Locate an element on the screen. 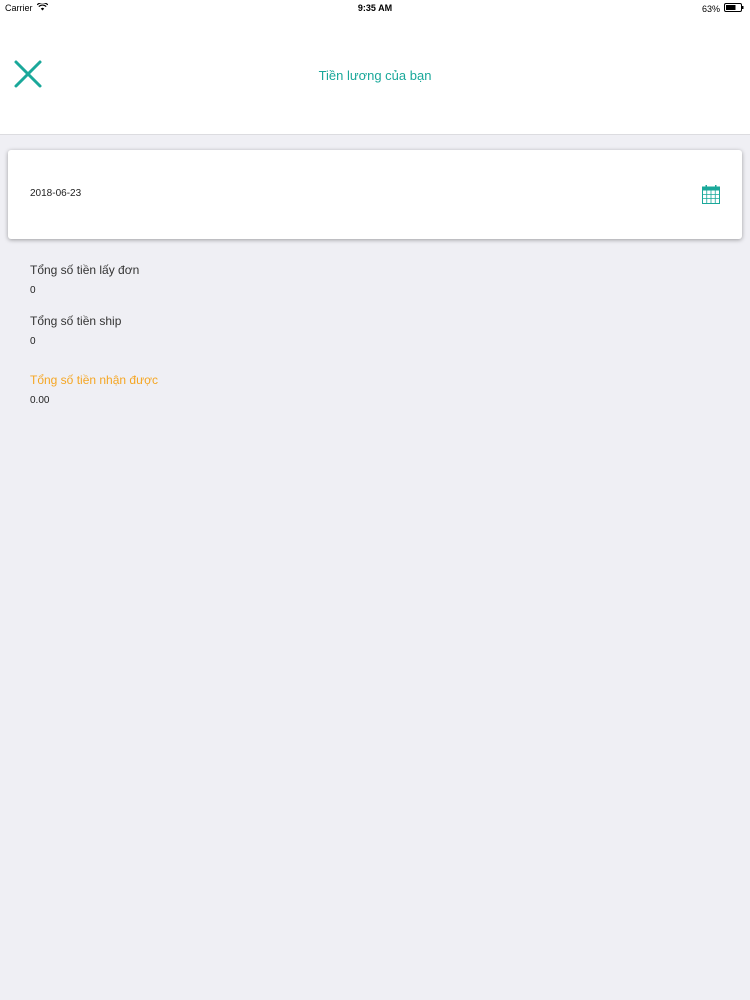 This screenshot has height=1000, width=750. status-bar: Carrier 9:35 AM 63% is located at coordinates (375, 8).